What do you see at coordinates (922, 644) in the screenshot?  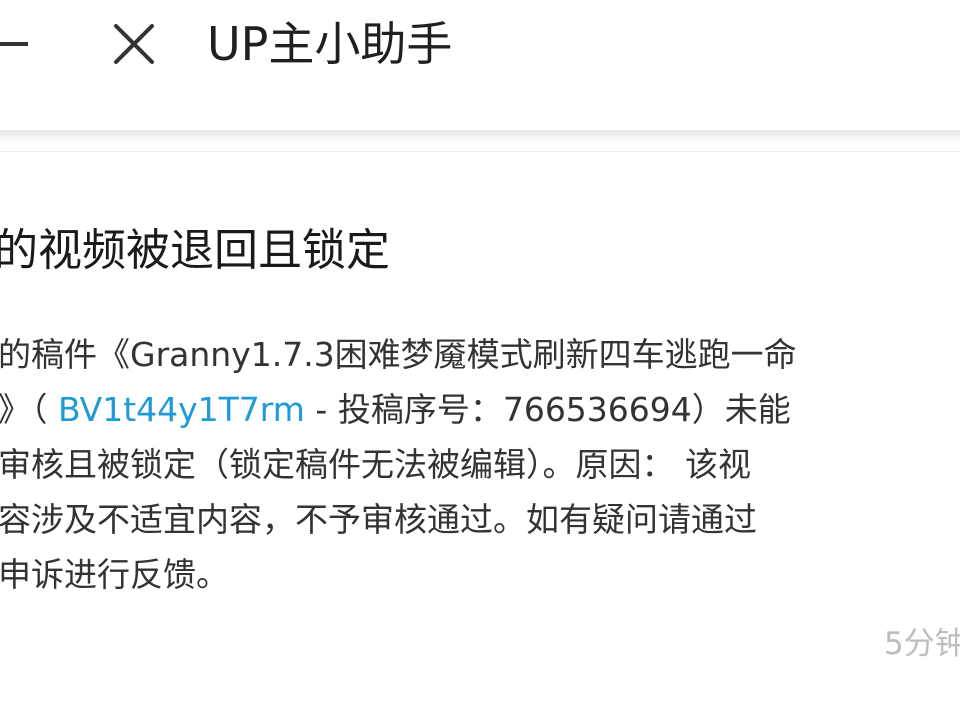 I see `message-timestamp: 5分钟` at bounding box center [922, 644].